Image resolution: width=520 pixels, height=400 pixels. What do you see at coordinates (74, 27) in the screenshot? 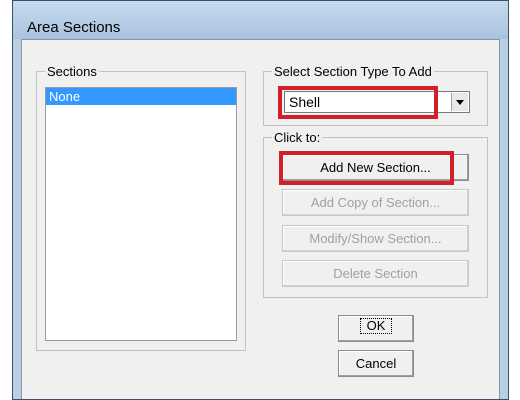
I see `window-title: Area Sections` at bounding box center [74, 27].